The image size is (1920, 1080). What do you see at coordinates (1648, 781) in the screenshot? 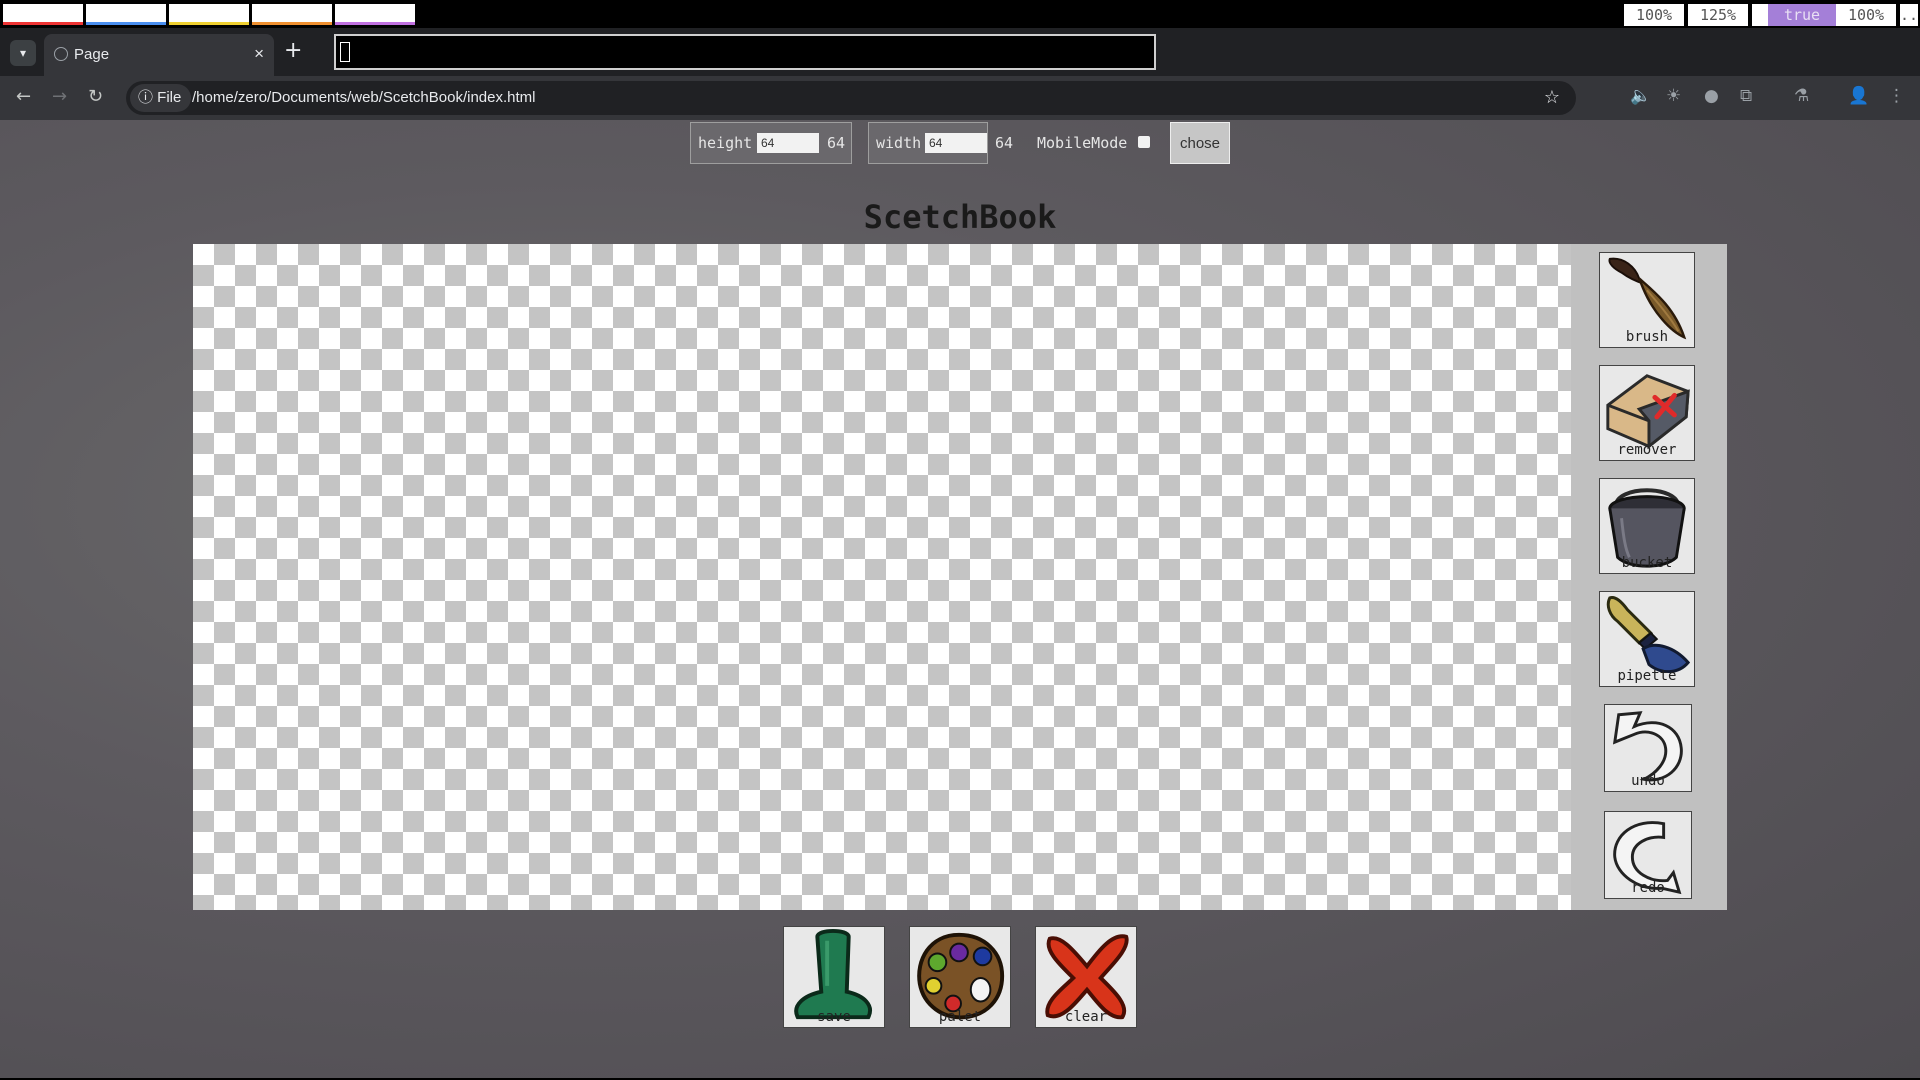
I see `undo-label: undo` at bounding box center [1648, 781].